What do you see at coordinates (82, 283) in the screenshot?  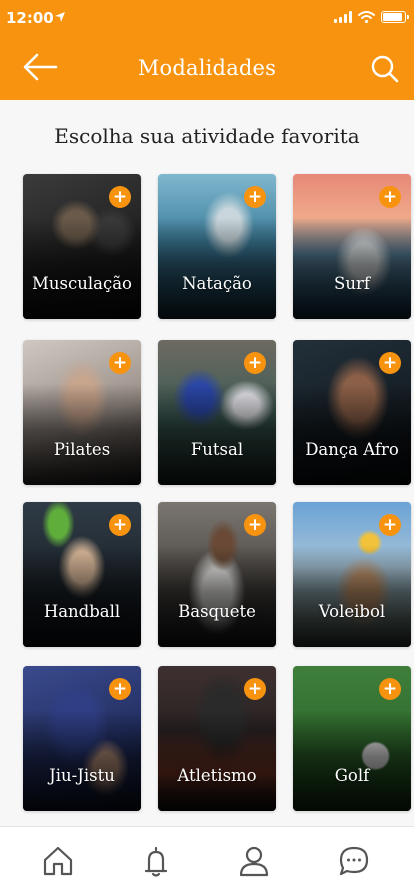 I see `activity-label: Musculação` at bounding box center [82, 283].